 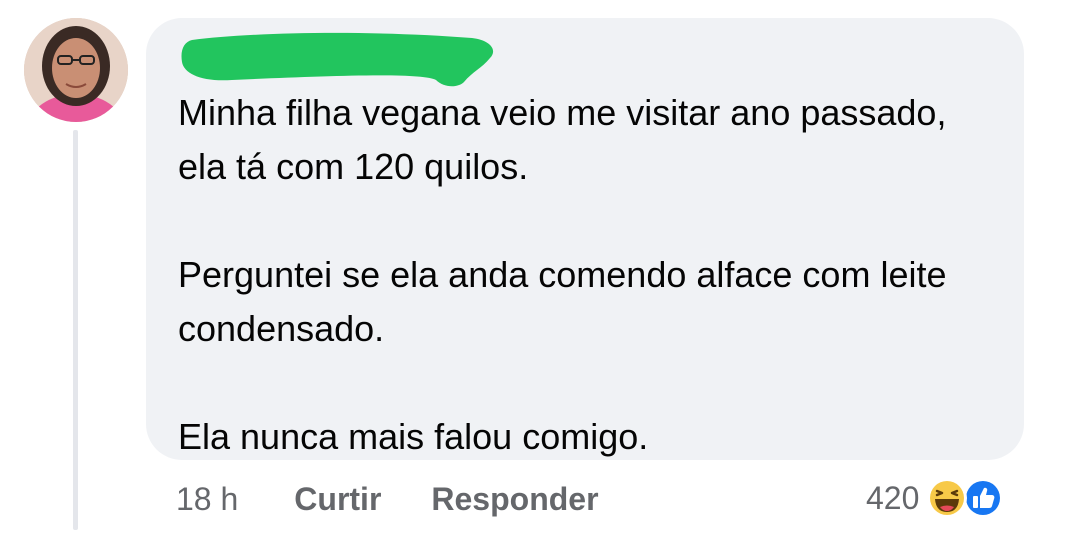 What do you see at coordinates (337, 499) in the screenshot?
I see `like-button: Curtir` at bounding box center [337, 499].